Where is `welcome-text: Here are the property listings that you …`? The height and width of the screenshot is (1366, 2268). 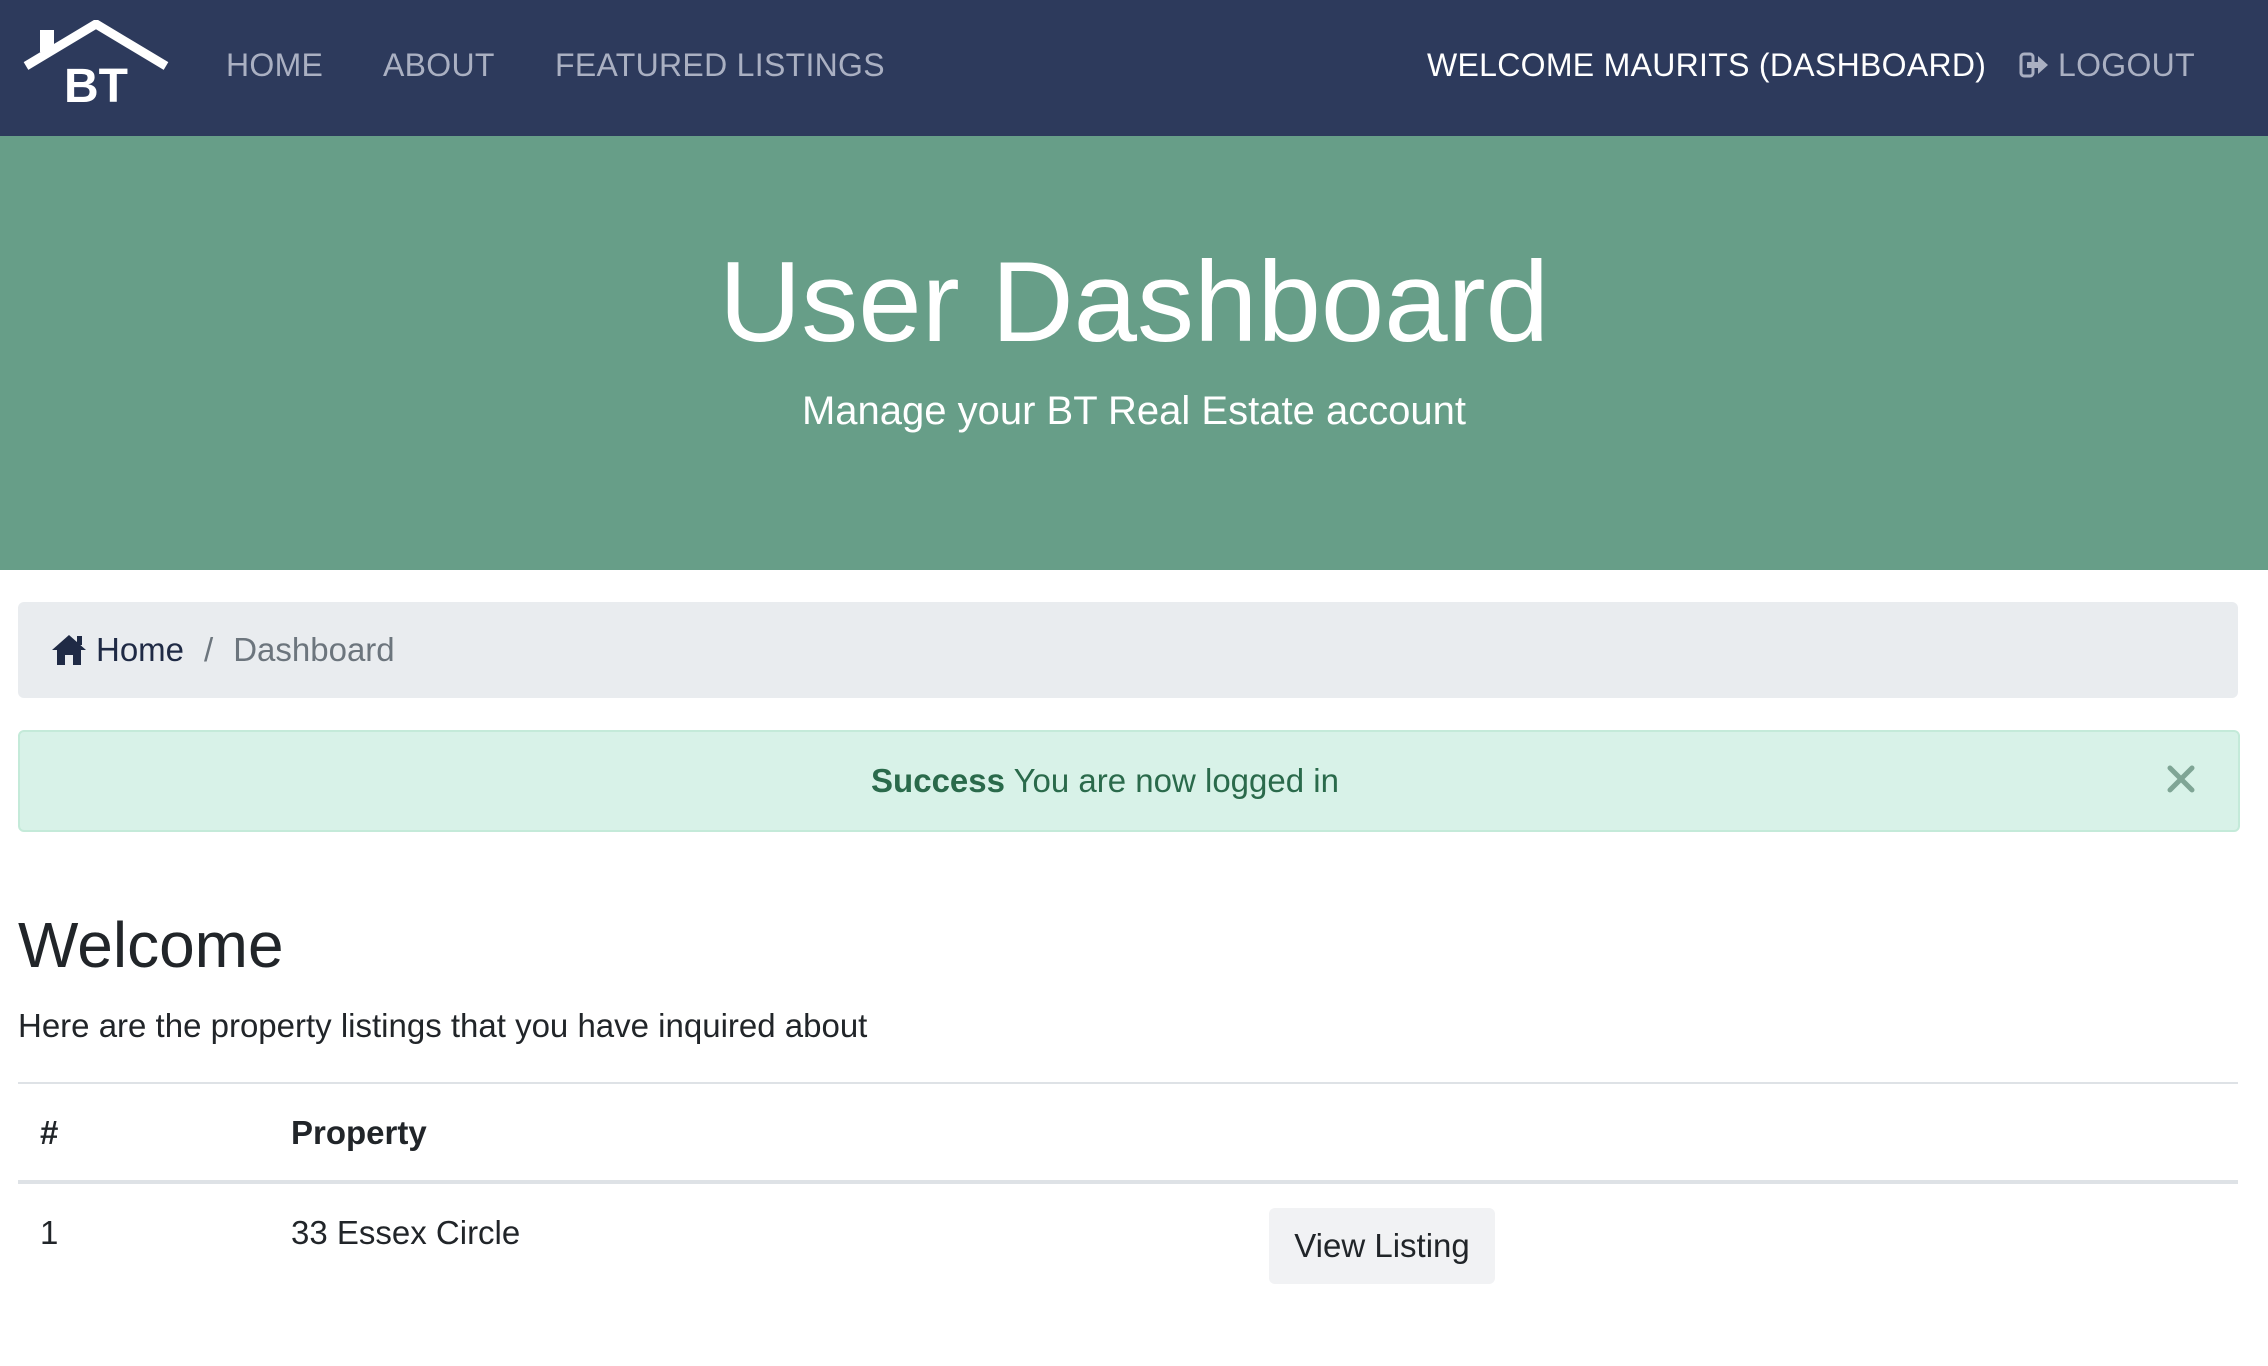 welcome-text: Here are the property listings that you … is located at coordinates (443, 1025).